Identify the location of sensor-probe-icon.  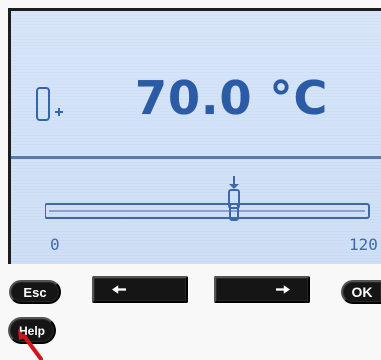
(49, 104).